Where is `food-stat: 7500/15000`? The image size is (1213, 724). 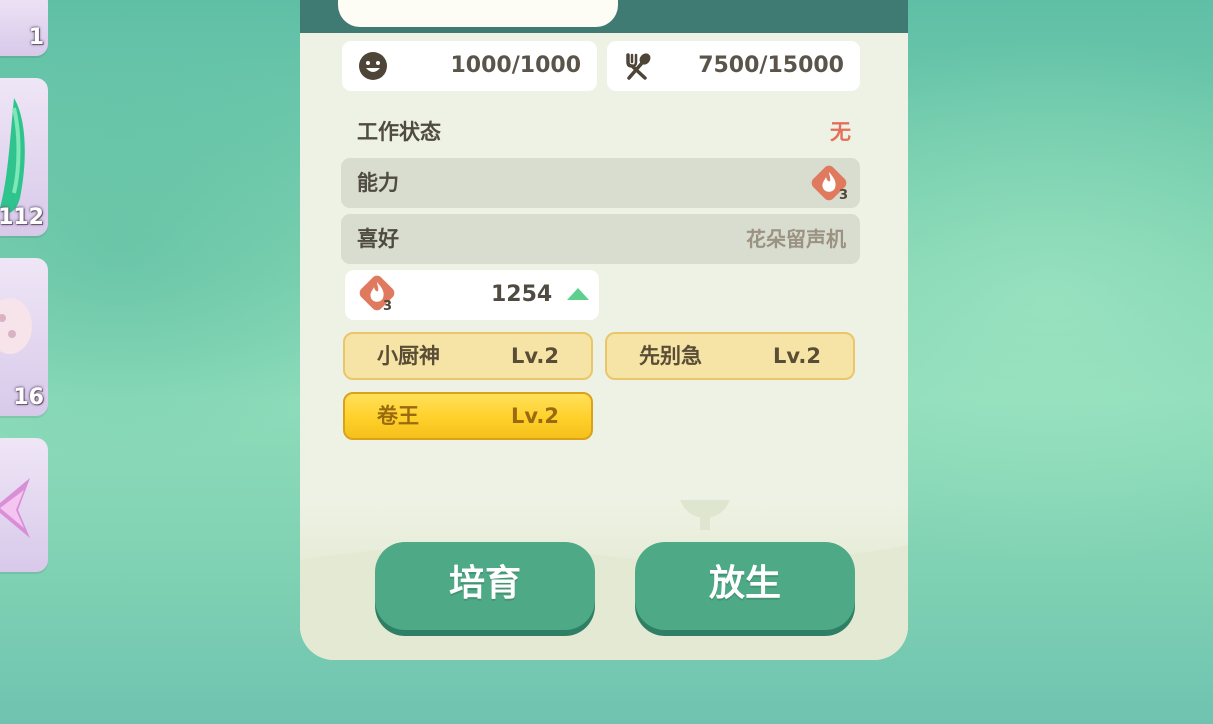 food-stat: 7500/15000 is located at coordinates (733, 66).